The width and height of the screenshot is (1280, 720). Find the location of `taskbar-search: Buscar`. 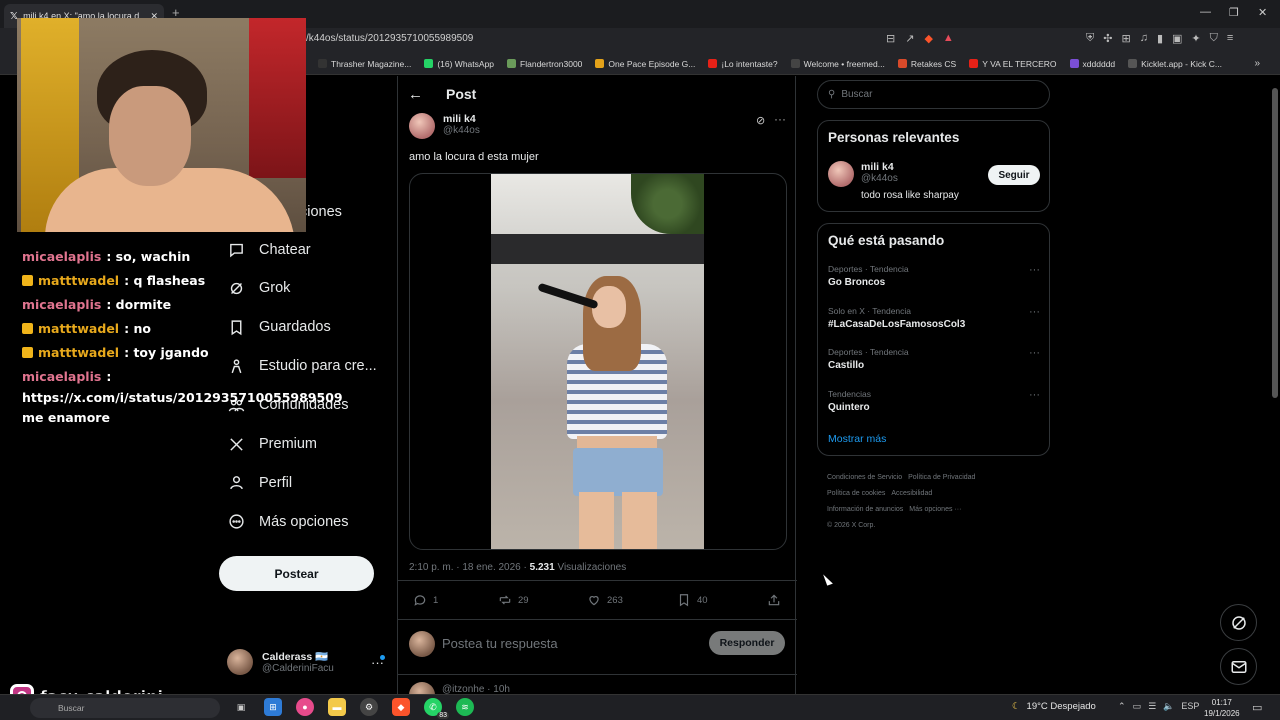

taskbar-search: Buscar is located at coordinates (125, 708).